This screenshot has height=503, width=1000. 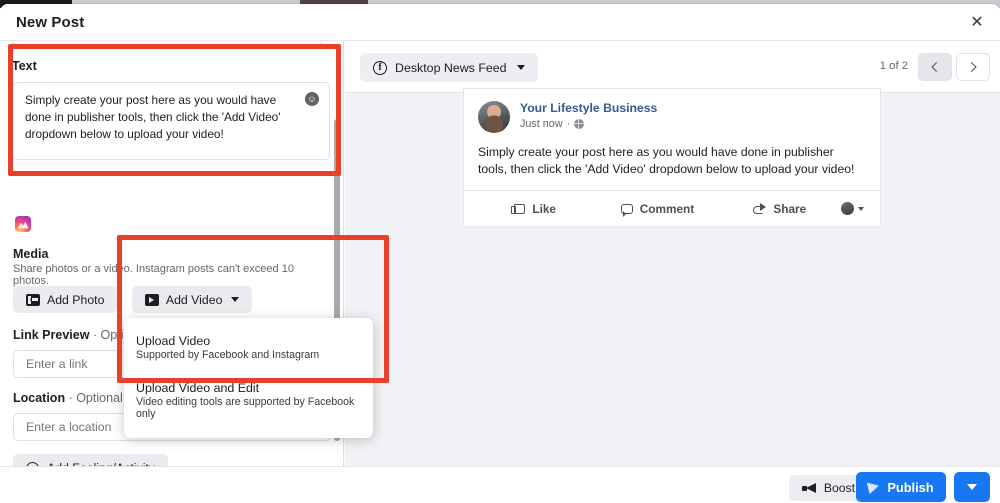 What do you see at coordinates (76, 299) in the screenshot?
I see `add-photo-label: Add Photo` at bounding box center [76, 299].